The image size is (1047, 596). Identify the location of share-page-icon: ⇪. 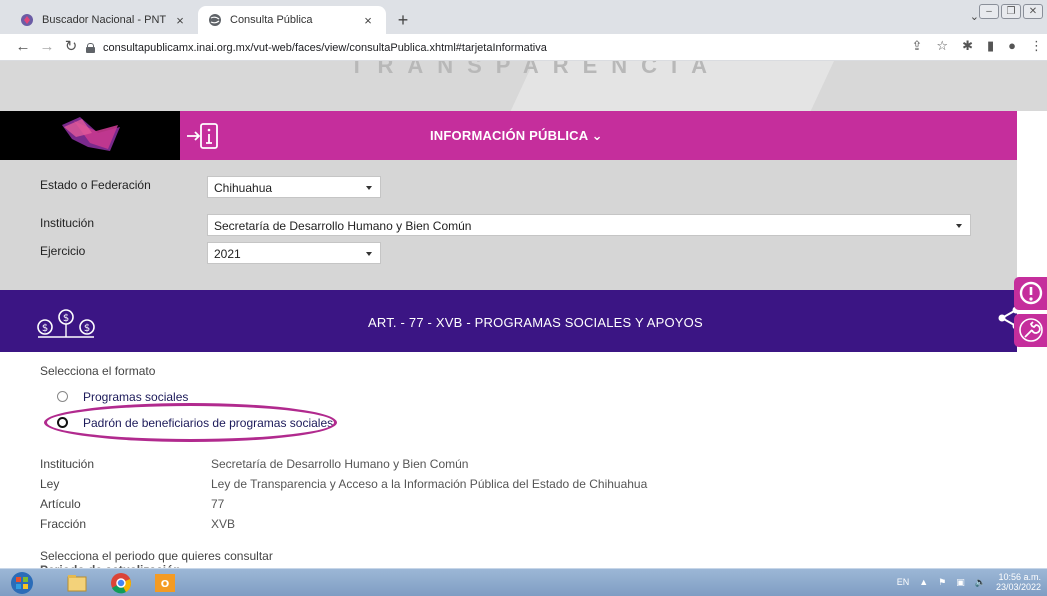
(917, 46).